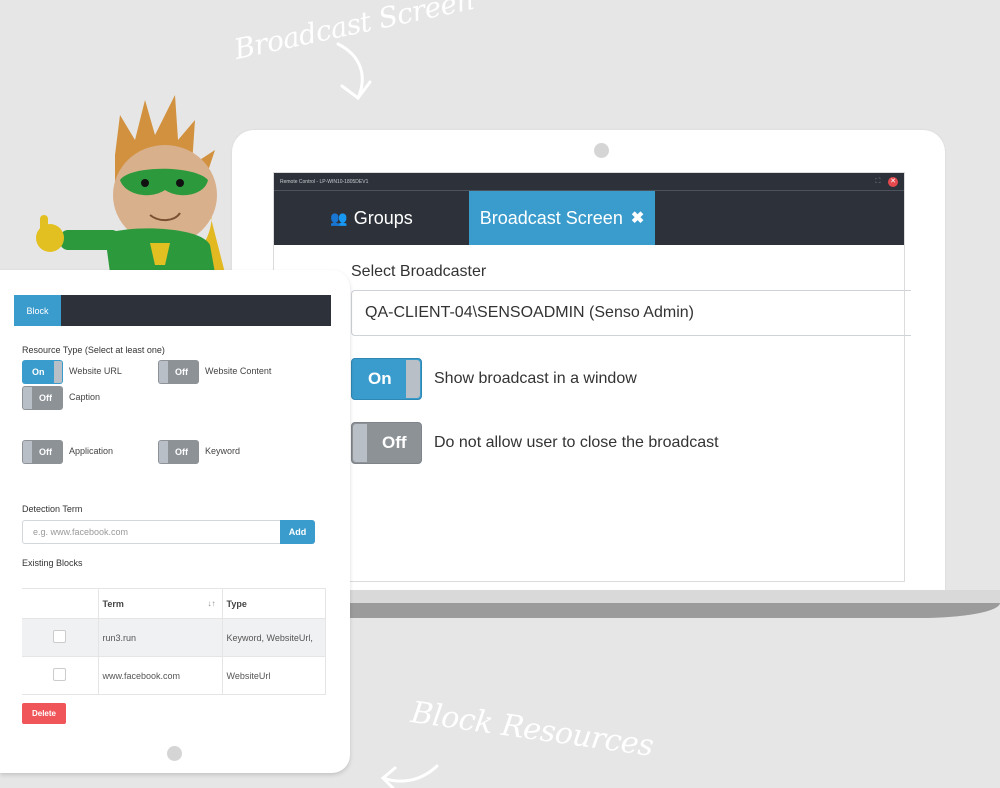 Image resolution: width=1000 pixels, height=788 pixels. I want to click on tab-bar: 👥 Groups Broadcast Screen ✖, so click(589, 218).